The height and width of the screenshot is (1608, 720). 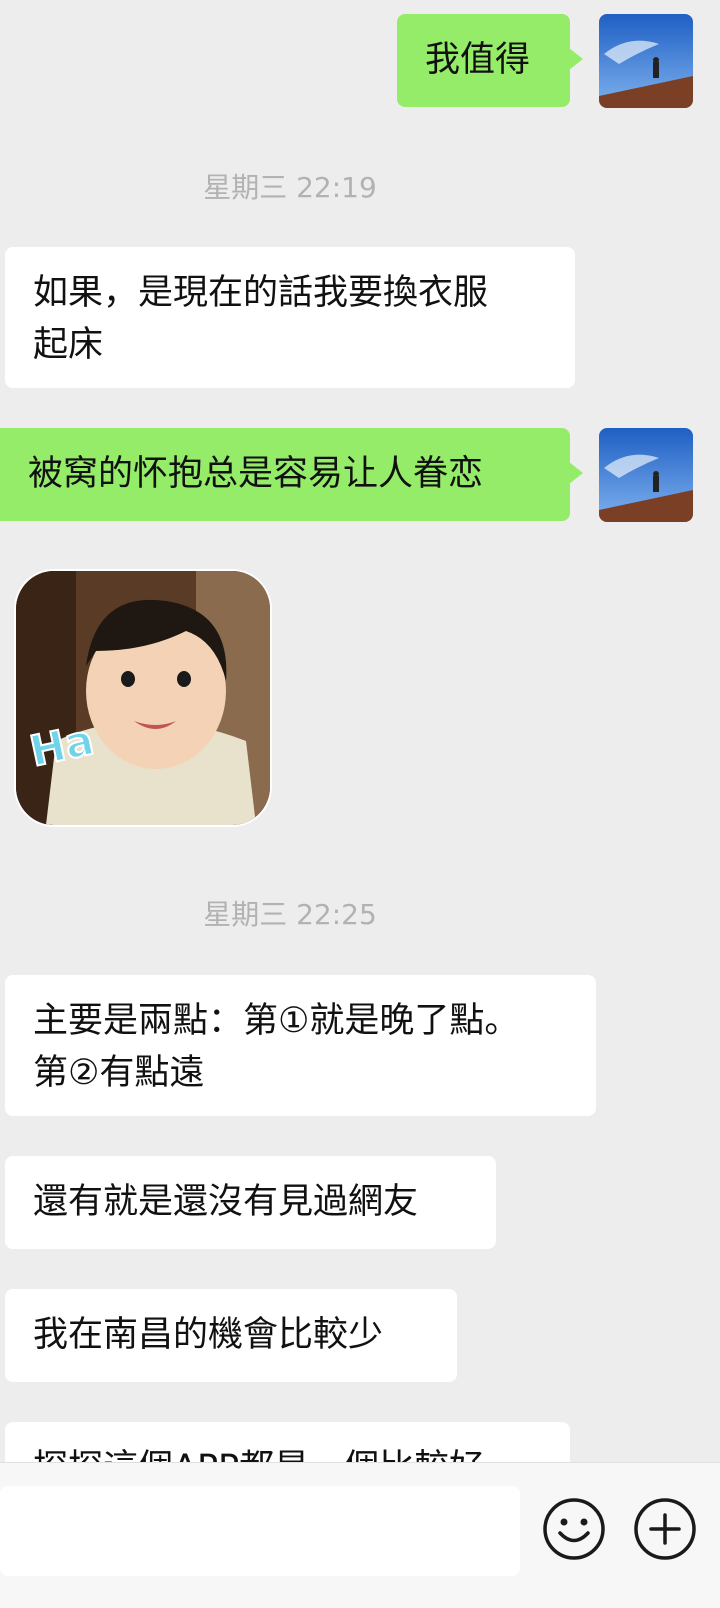 I want to click on input-bar, so click(x=360, y=1535).